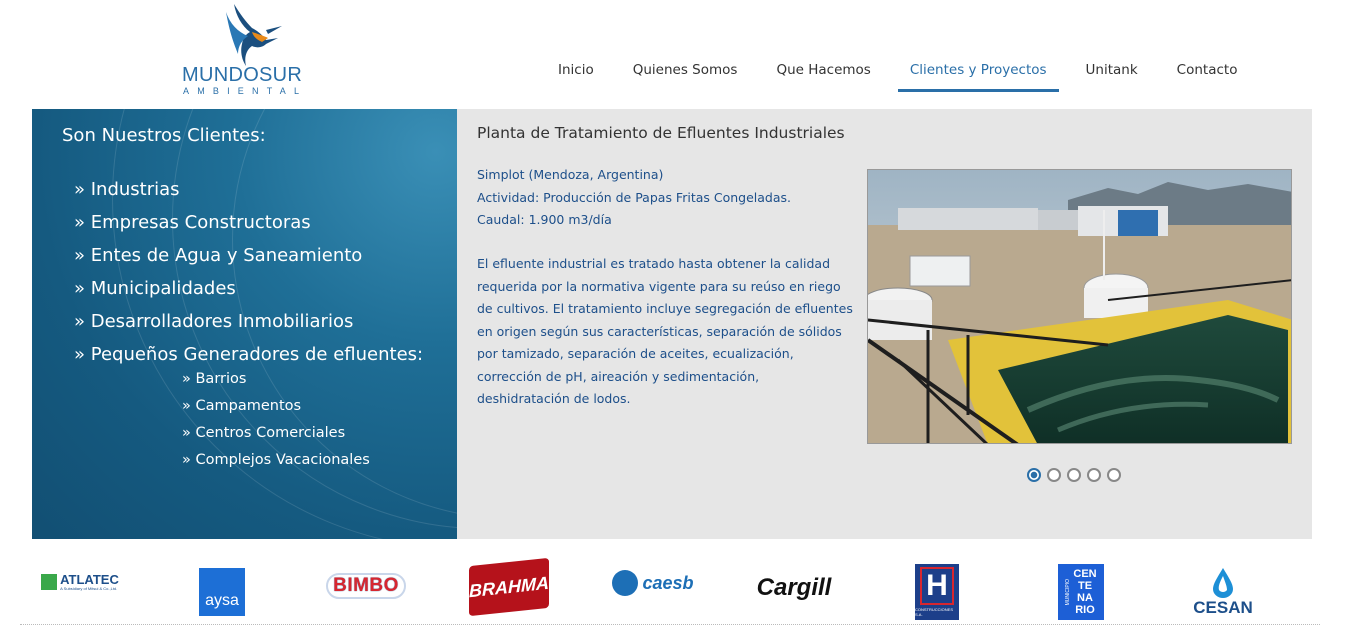 Image resolution: width=1345 pixels, height=638 pixels. What do you see at coordinates (1085, 592) in the screenshot?
I see `centenario-wordmark: CEN TE NA RIO` at bounding box center [1085, 592].